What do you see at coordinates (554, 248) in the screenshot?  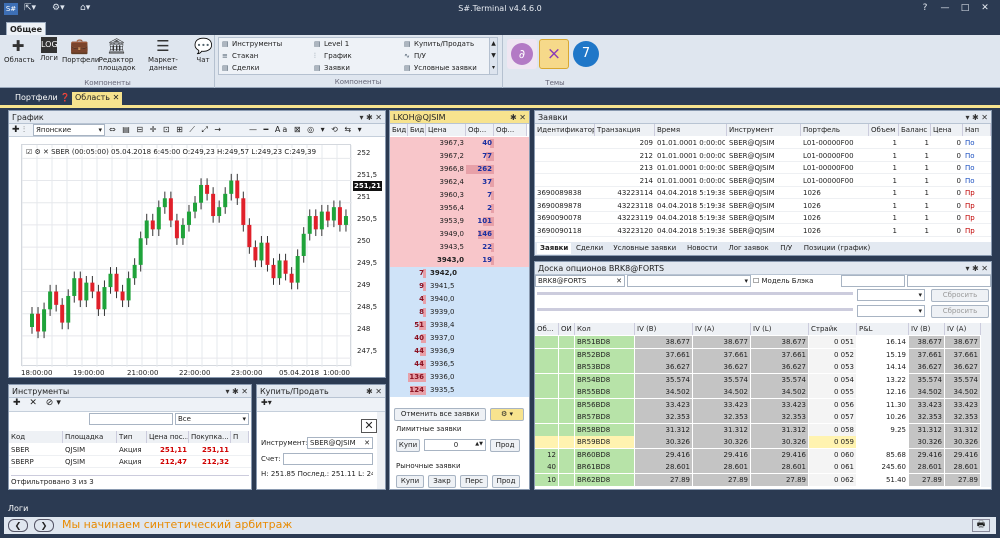 I see `orders-tab: Заявки` at bounding box center [554, 248].